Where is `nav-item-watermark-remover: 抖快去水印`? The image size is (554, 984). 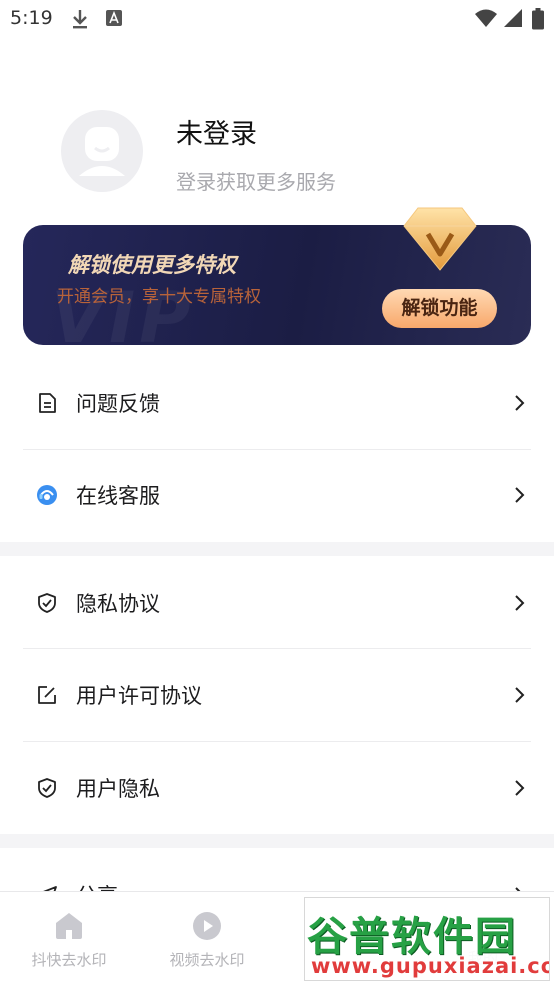
nav-item-watermark-remover: 抖快去水印 is located at coordinates (69, 938).